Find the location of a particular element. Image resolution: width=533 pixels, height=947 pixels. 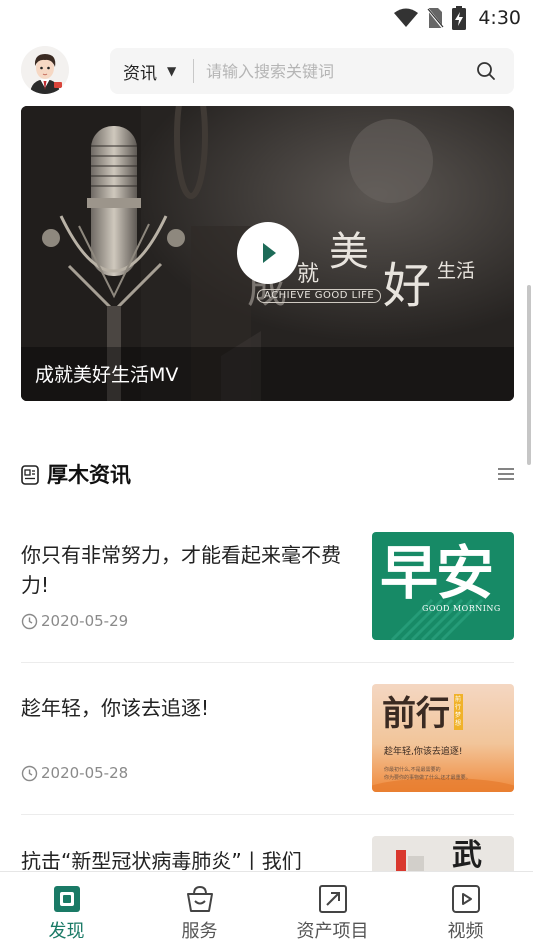

section-title: 厚木资讯 is located at coordinates (89, 475).